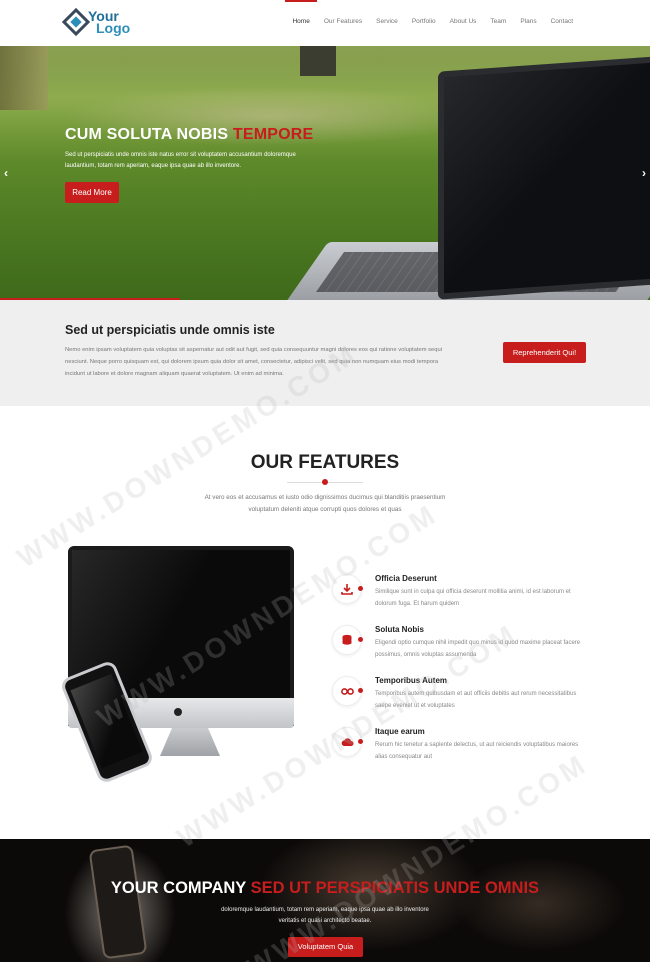 This screenshot has height=962, width=650. What do you see at coordinates (528, 23) in the screenshot?
I see `nav-plans: Plans` at bounding box center [528, 23].